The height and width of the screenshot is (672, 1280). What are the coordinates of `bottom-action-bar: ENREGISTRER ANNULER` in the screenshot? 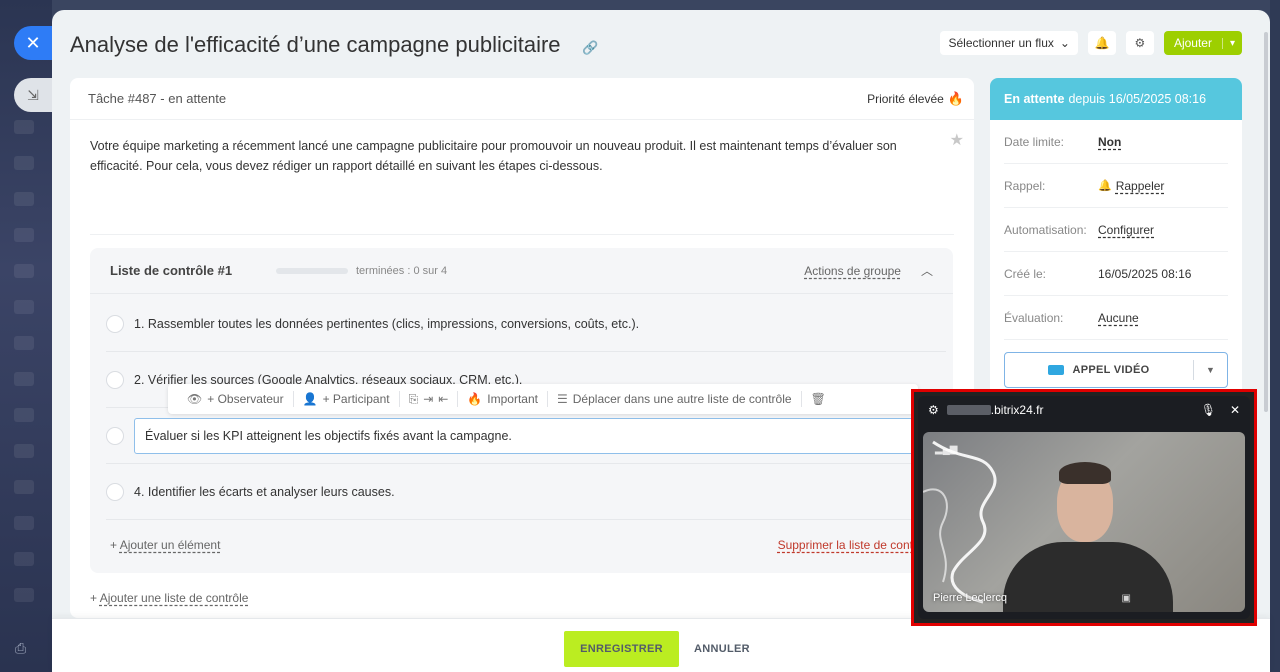 It's located at (661, 645).